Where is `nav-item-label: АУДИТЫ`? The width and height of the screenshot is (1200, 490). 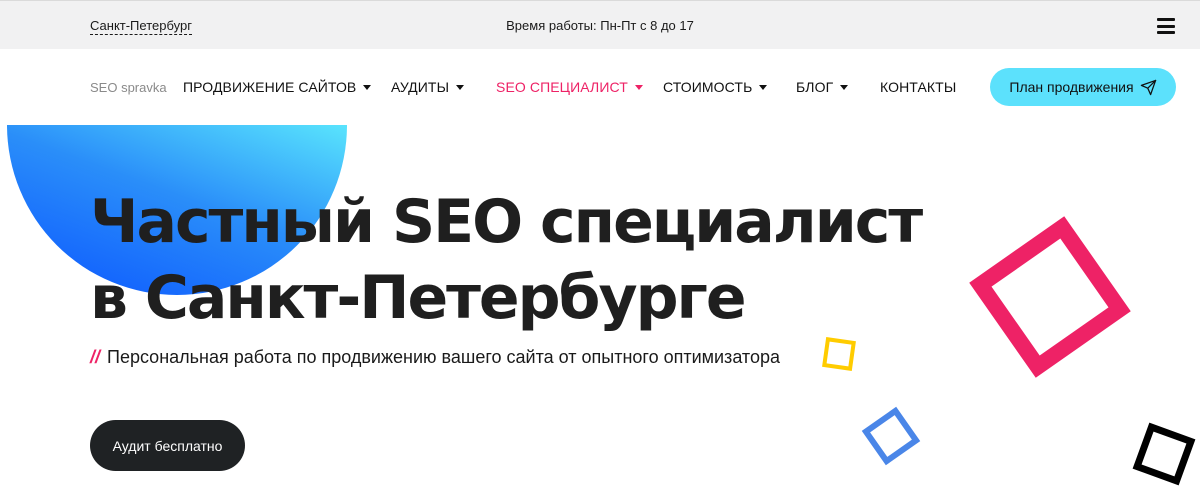
nav-item-label: АУДИТЫ is located at coordinates (420, 87).